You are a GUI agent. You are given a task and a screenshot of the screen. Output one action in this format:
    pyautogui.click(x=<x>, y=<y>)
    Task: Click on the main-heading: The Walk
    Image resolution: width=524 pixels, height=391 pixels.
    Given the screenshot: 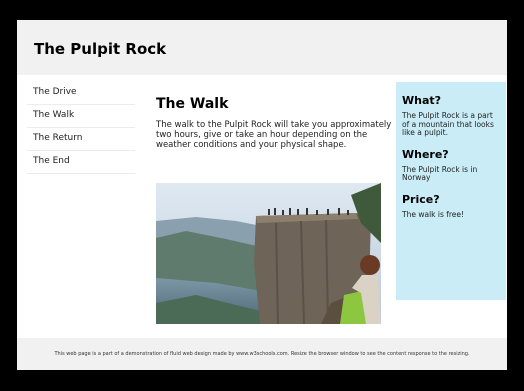 What is the action you would take?
    pyautogui.click(x=192, y=104)
    